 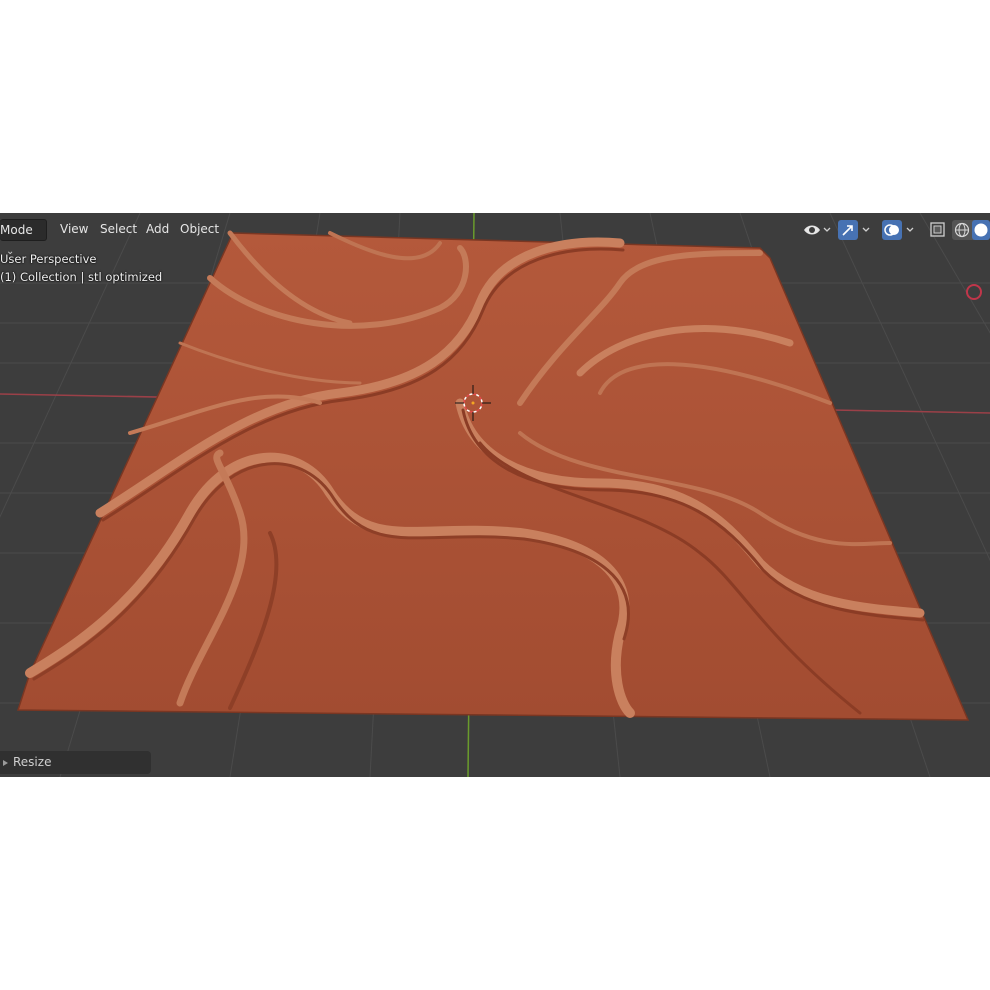 What do you see at coordinates (157, 229) in the screenshot?
I see `menu-add: Add` at bounding box center [157, 229].